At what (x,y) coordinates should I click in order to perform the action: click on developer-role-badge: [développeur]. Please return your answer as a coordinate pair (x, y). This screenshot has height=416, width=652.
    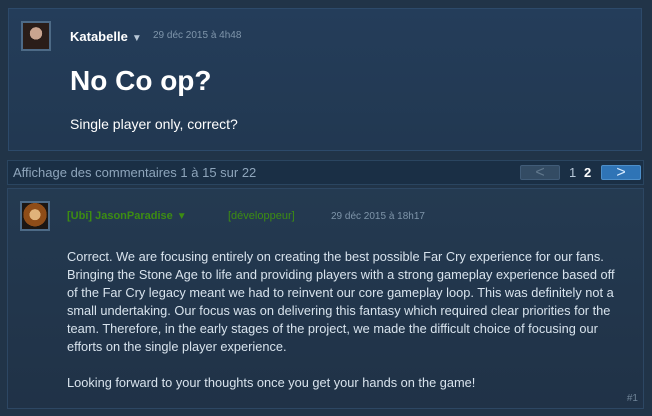
    Looking at the image, I should click on (261, 216).